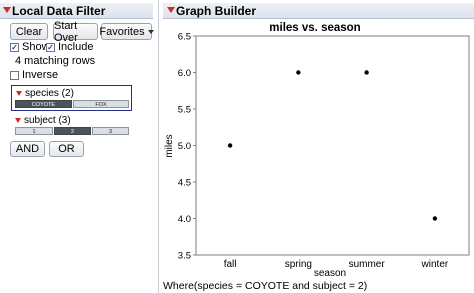 The image size is (474, 293). What do you see at coordinates (314, 28) in the screenshot?
I see `chart-title: miles vs. season` at bounding box center [314, 28].